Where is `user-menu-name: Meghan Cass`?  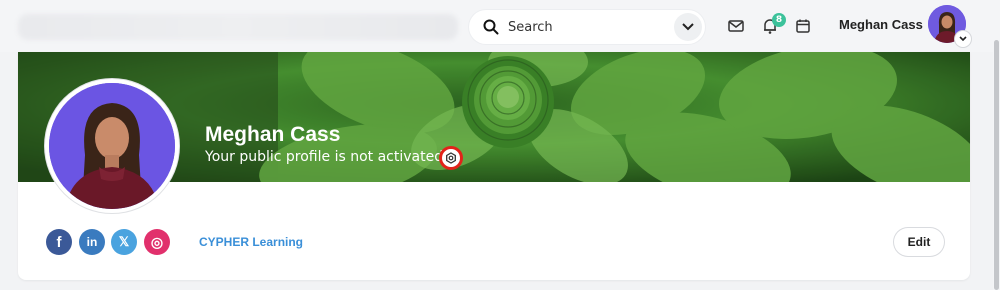
user-menu-name: Meghan Cass is located at coordinates (881, 24).